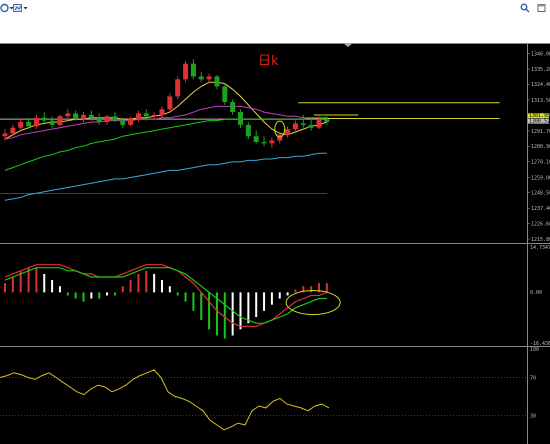 This screenshot has width=550, height=444. I want to click on toolbar, so click(275, 22).